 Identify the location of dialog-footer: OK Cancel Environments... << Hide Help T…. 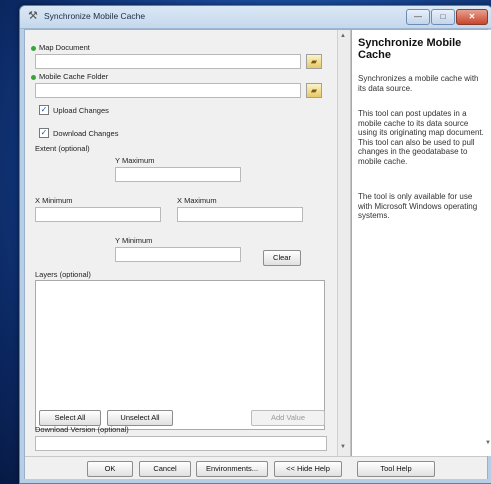
(256, 467).